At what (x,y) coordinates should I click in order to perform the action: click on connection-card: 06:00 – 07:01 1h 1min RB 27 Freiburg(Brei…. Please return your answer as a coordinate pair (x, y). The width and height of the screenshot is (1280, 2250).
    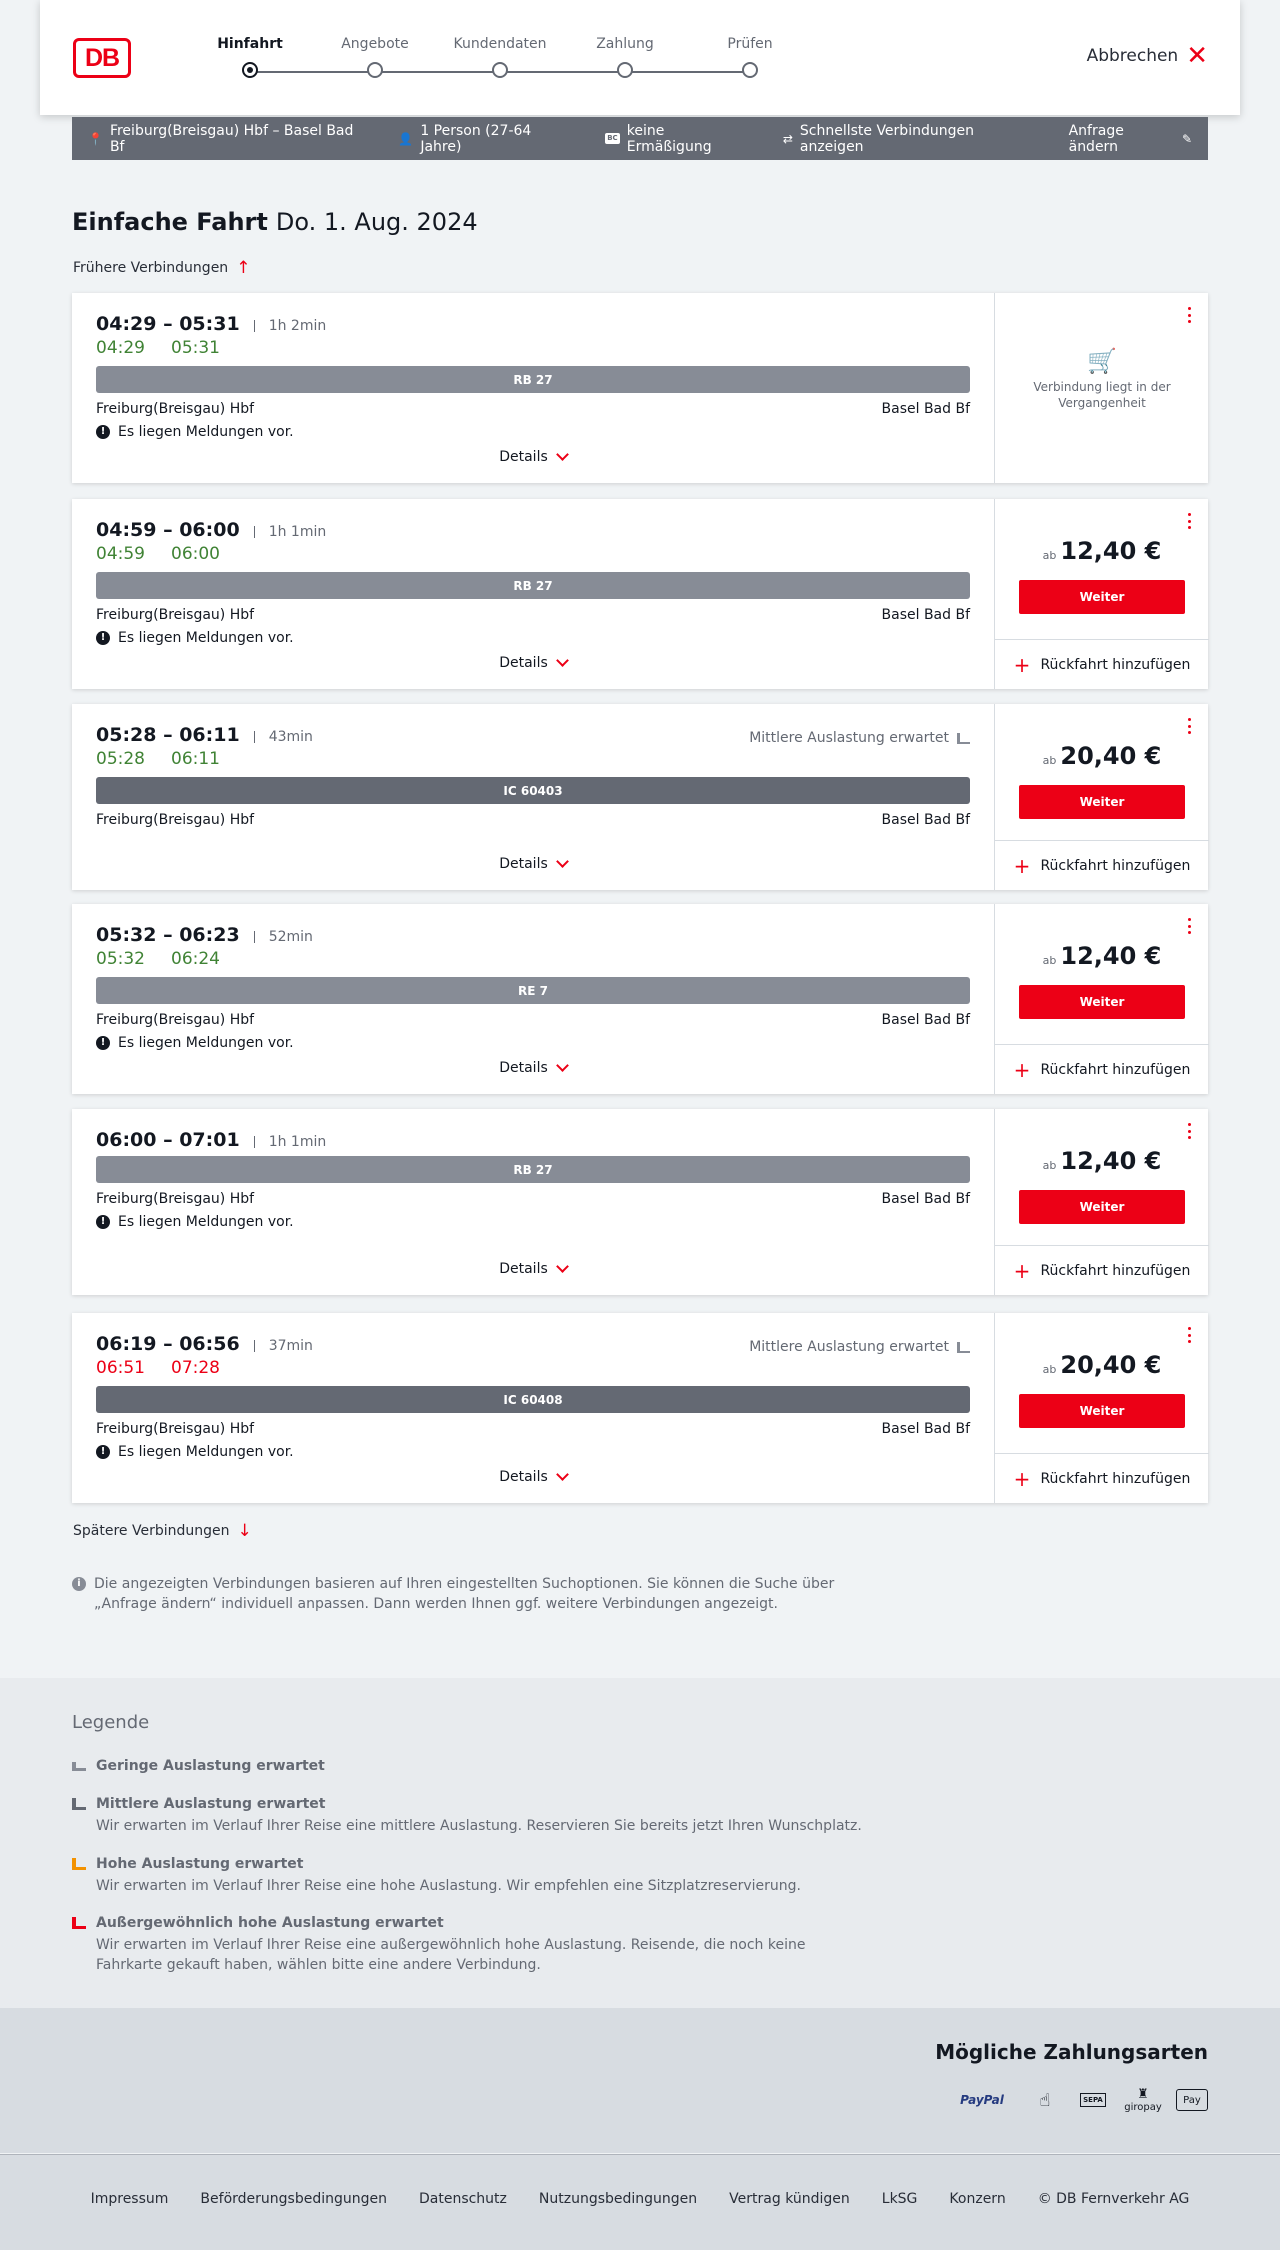
    Looking at the image, I should click on (640, 1202).